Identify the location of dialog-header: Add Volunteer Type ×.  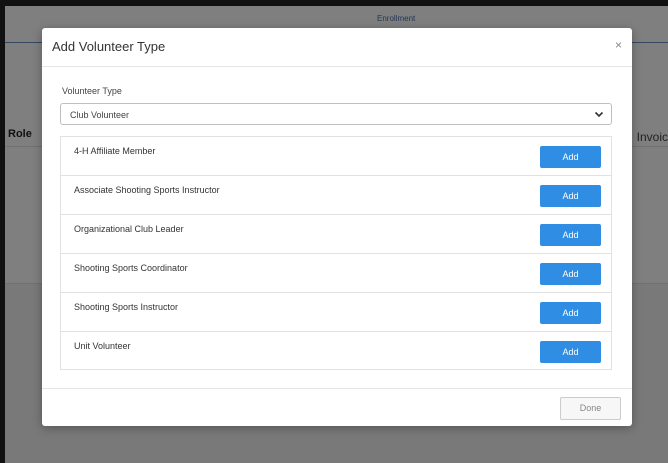
(337, 47).